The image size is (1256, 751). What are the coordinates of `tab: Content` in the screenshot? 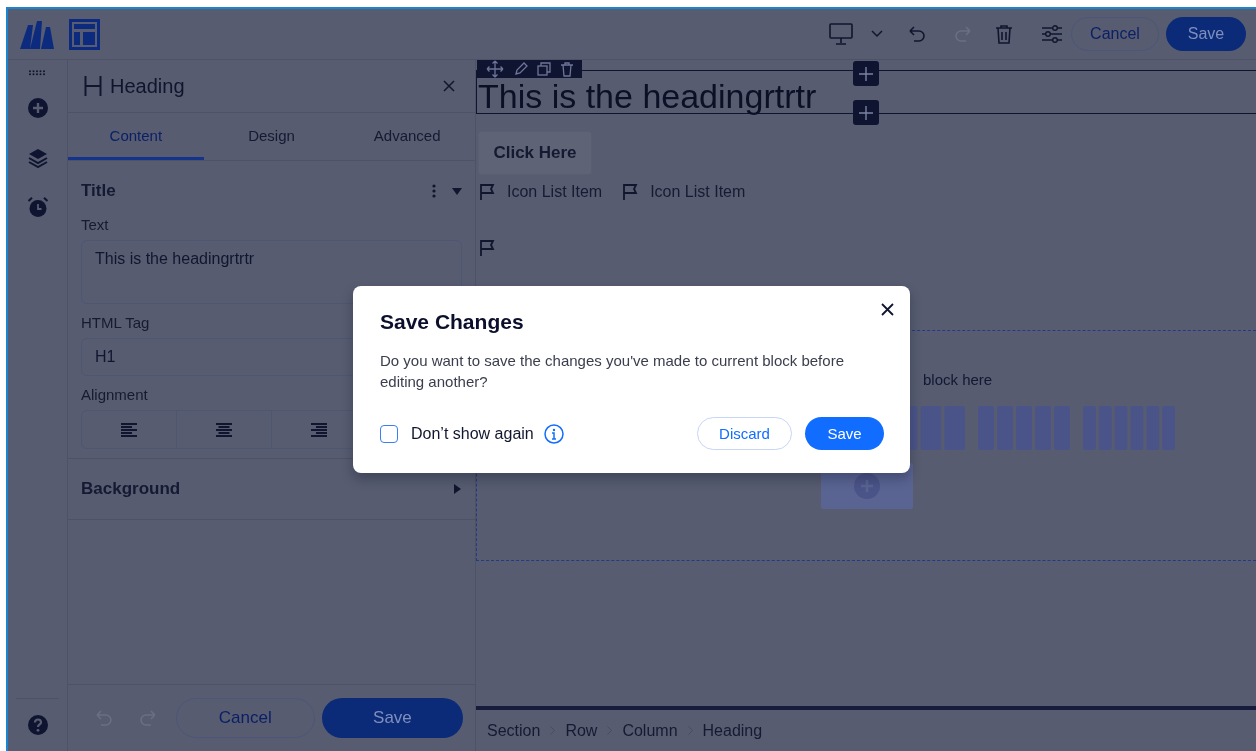 It's located at (136, 136).